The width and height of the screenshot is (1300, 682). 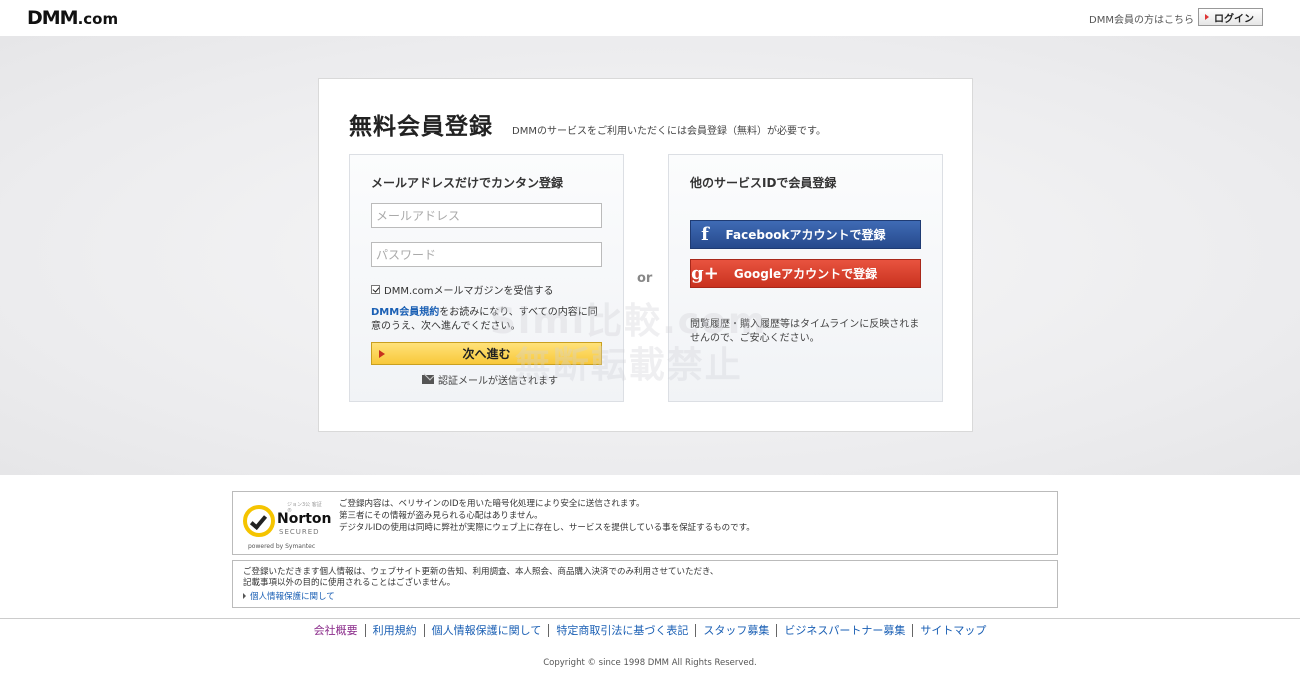 I want to click on checkmark-seal-icon, so click(x=259, y=521).